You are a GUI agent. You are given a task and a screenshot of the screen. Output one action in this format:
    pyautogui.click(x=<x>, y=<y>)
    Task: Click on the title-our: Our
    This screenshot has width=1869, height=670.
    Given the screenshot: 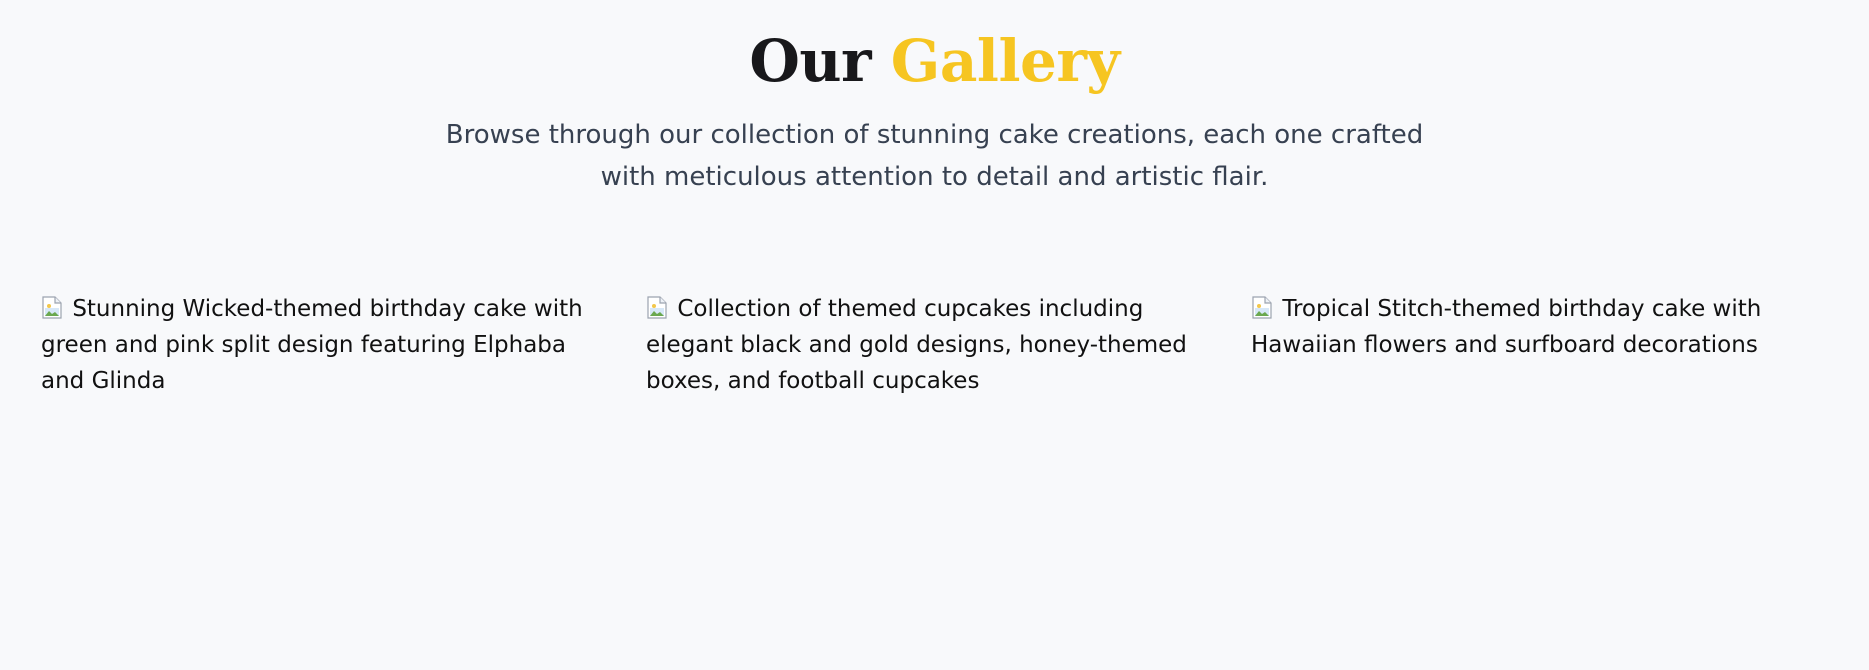 What is the action you would take?
    pyautogui.click(x=810, y=61)
    